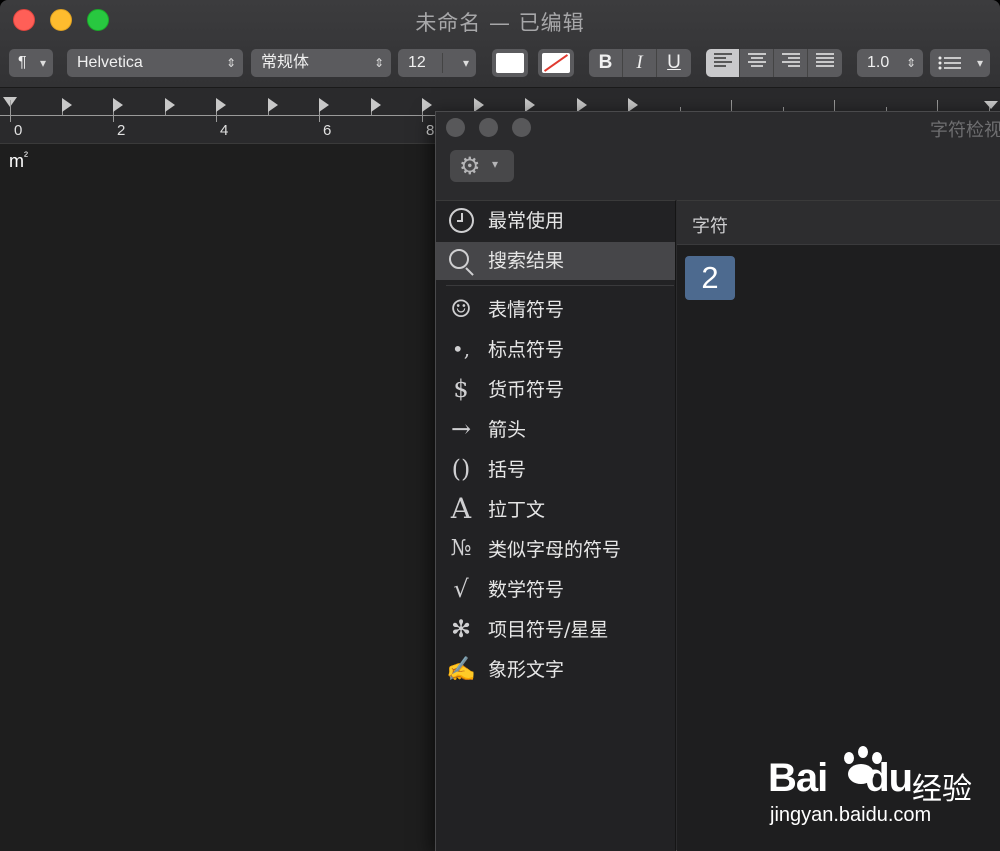  I want to click on sidebar-item-latin: A 拉丁文, so click(555, 510).